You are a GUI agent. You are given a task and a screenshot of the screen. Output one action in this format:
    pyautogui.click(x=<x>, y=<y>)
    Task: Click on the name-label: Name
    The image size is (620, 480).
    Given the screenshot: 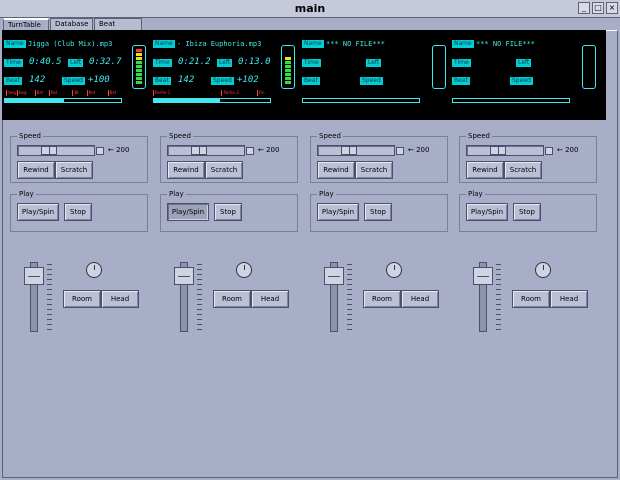 What is the action you would take?
    pyautogui.click(x=463, y=44)
    